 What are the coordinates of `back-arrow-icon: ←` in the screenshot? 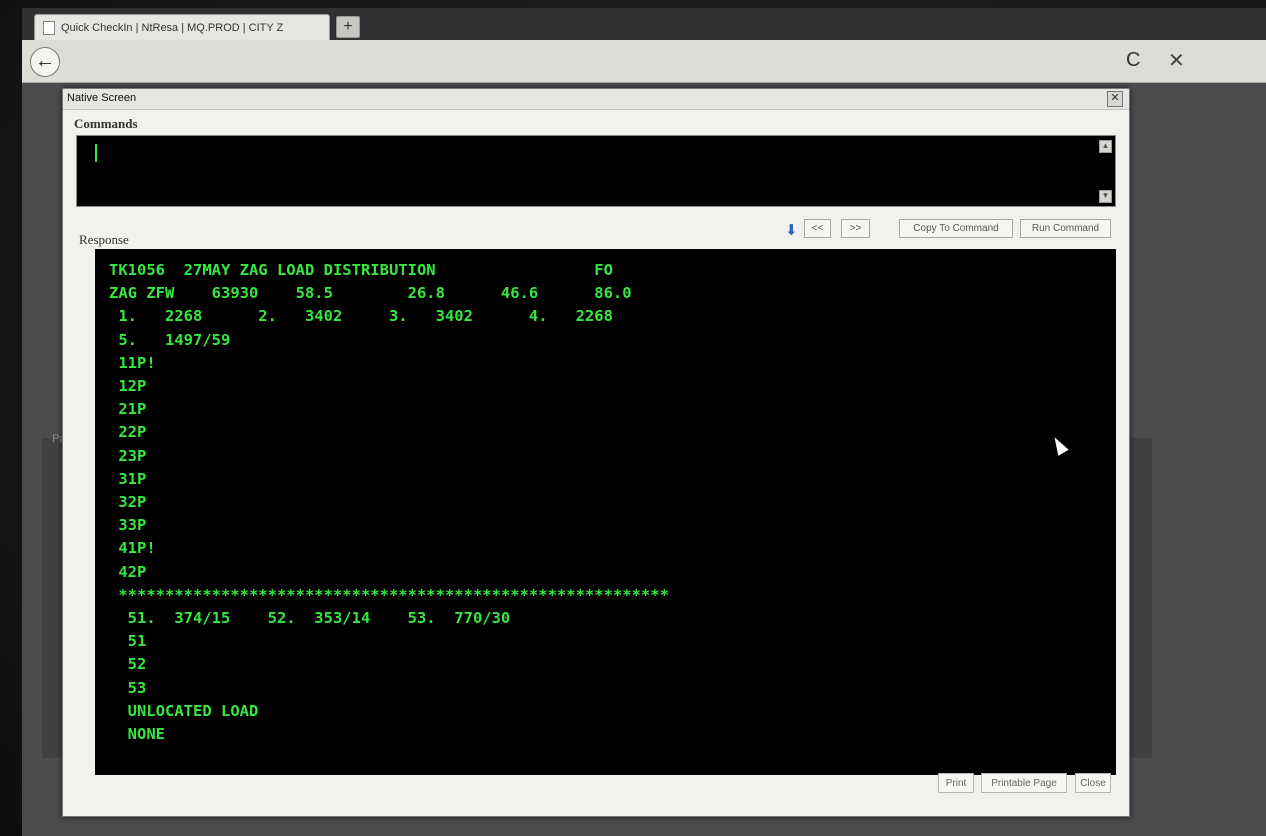 It's located at (45, 62).